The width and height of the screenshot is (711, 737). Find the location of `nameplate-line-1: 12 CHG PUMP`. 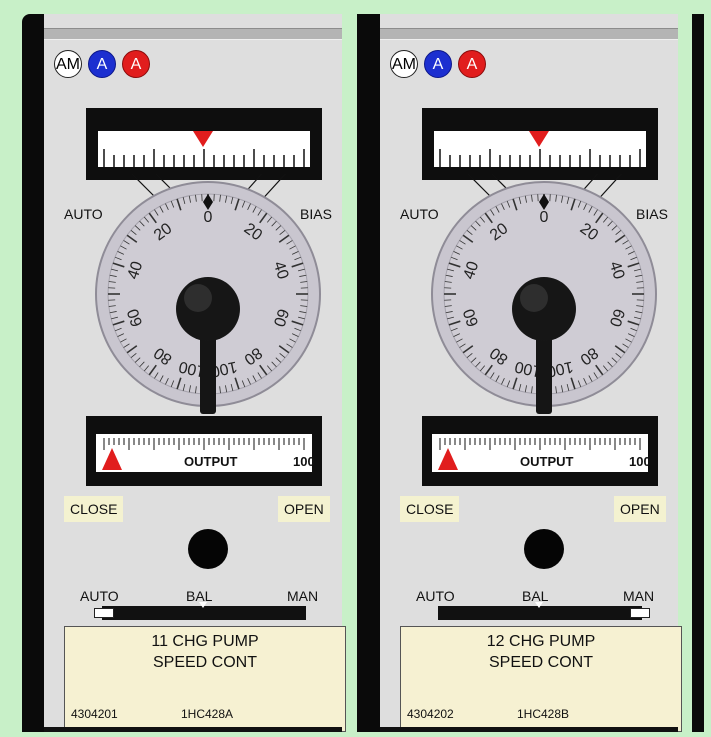

nameplate-line-1: 12 CHG PUMP is located at coordinates (541, 641).